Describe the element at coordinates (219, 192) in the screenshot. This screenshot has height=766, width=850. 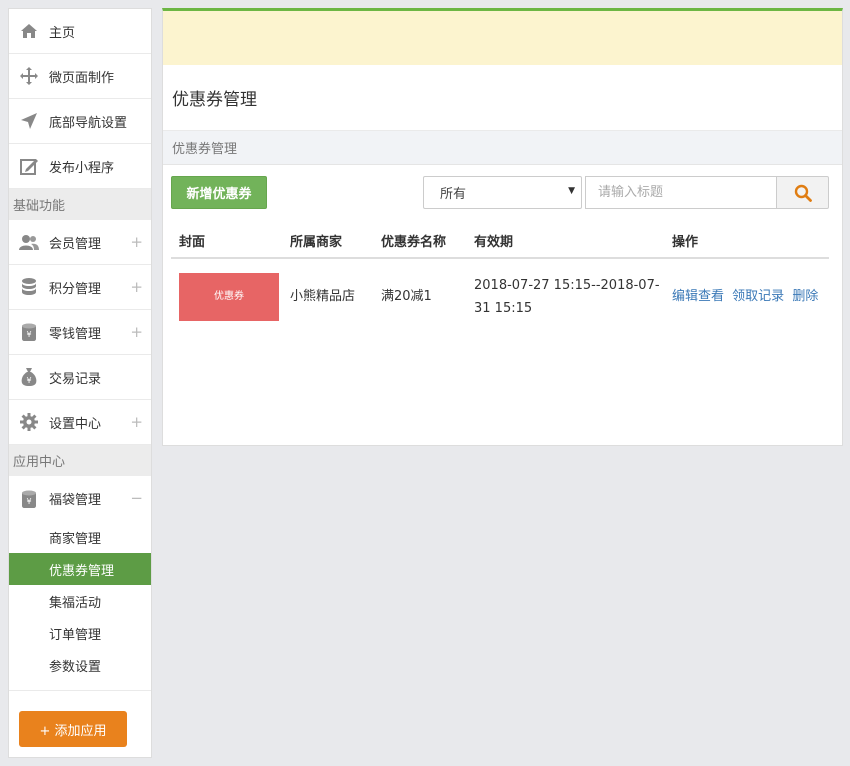
I see `add-coupon-button: 新增优惠券` at that location.